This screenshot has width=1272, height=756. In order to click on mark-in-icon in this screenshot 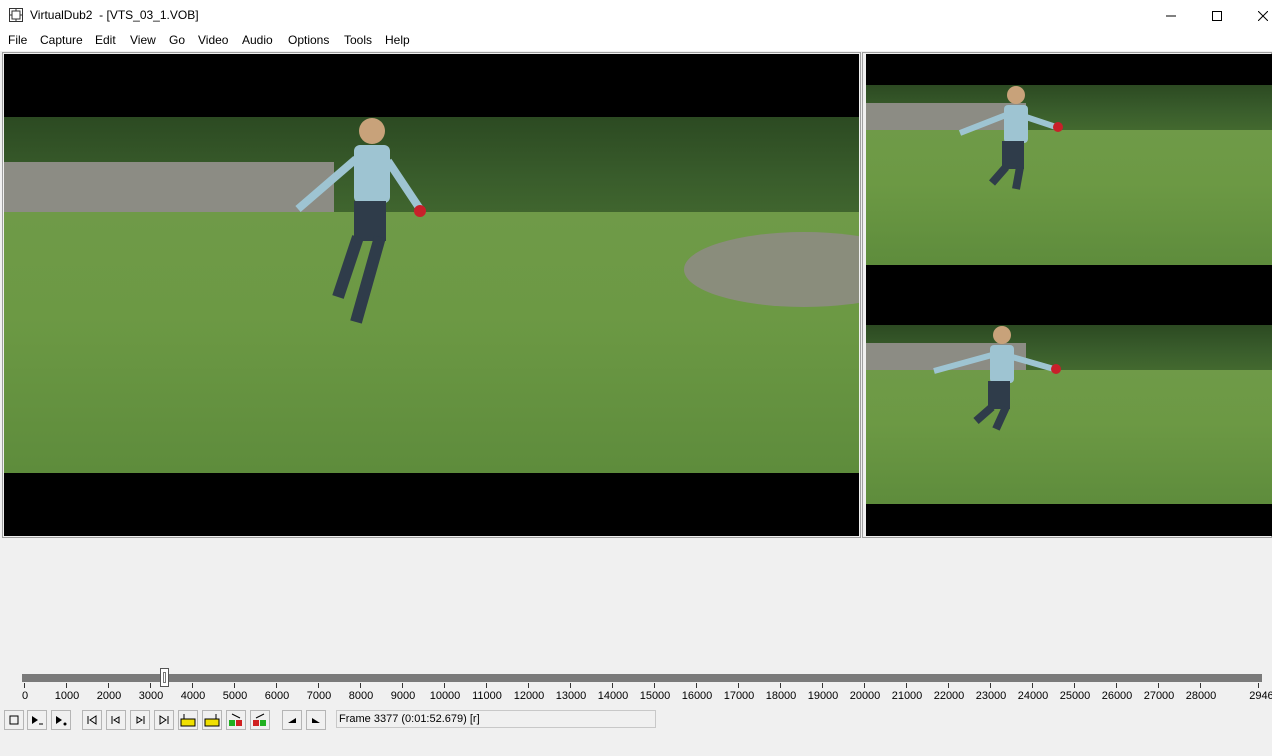, I will do `click(292, 720)`.